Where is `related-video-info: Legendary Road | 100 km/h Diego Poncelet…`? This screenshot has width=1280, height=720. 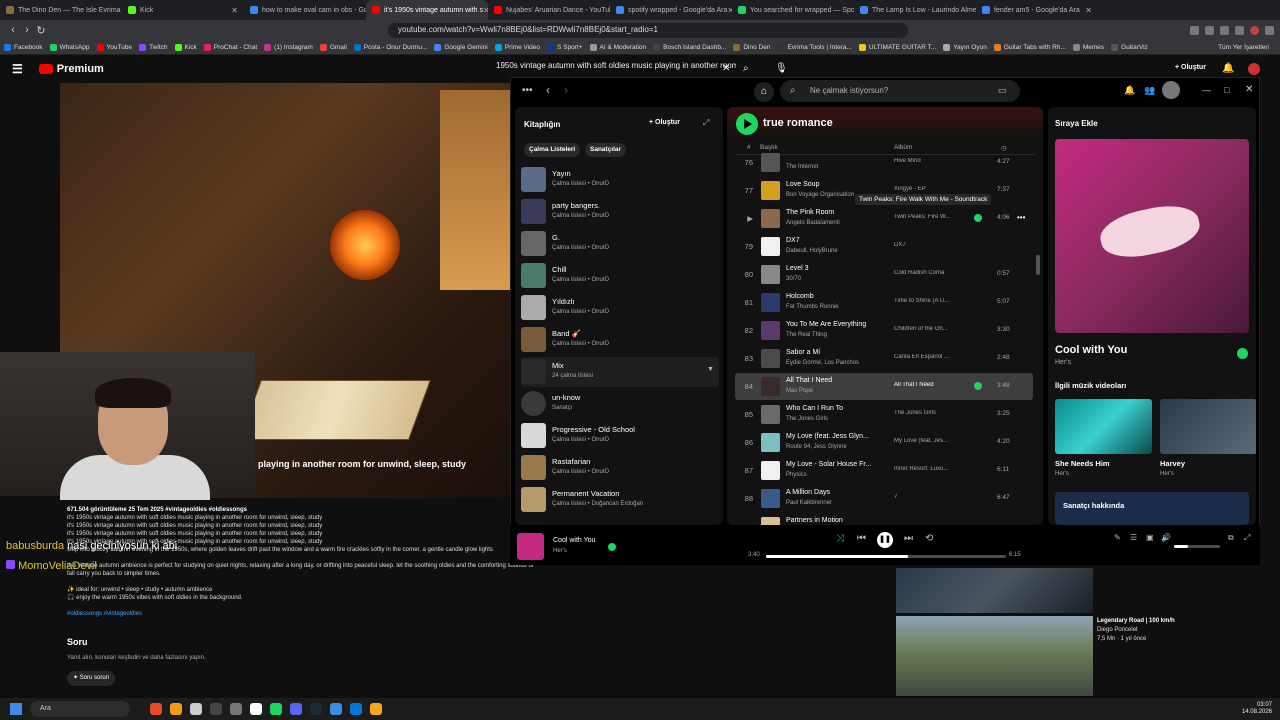
related-video-info: Legendary Road | 100 km/h Diego Poncelet… is located at coordinates (1136, 630).